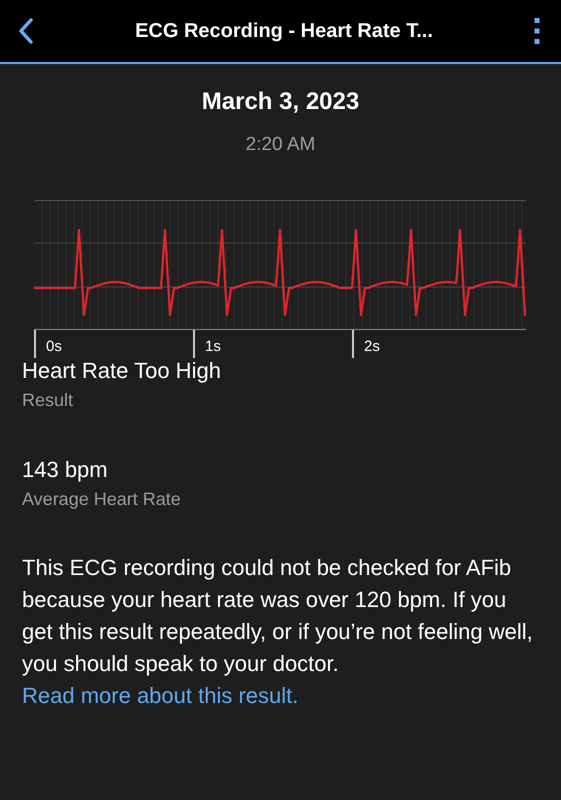 The image size is (561, 800). I want to click on time-axis-label: 1s, so click(213, 346).